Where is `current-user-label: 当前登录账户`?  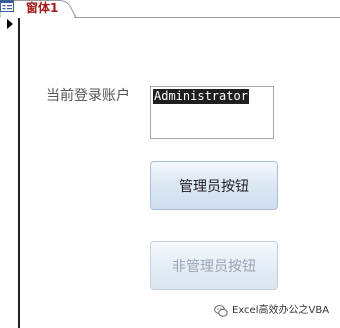 current-user-label: 当前登录账户 is located at coordinates (88, 96).